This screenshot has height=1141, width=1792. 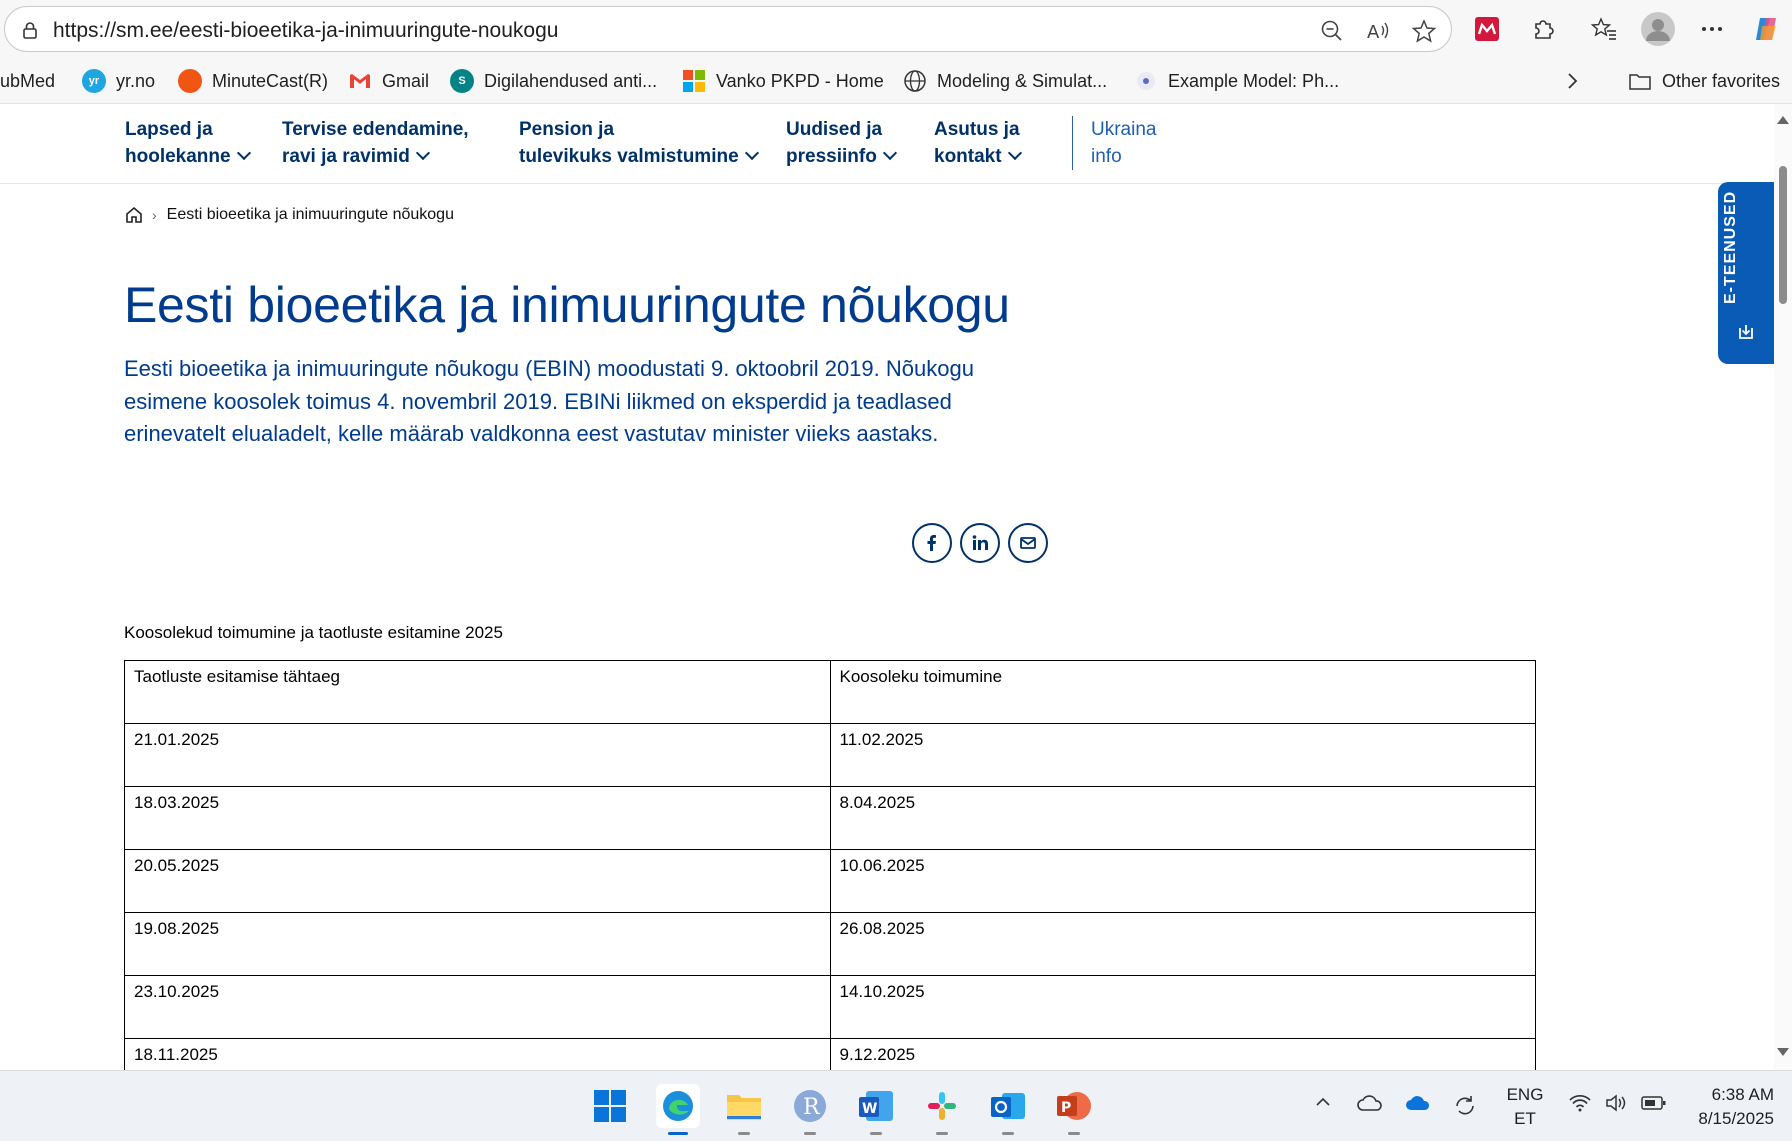 What do you see at coordinates (188, 143) in the screenshot?
I see `nav-lapsed-ja-hoolekanne: Lapsed ja hoolekanne` at bounding box center [188, 143].